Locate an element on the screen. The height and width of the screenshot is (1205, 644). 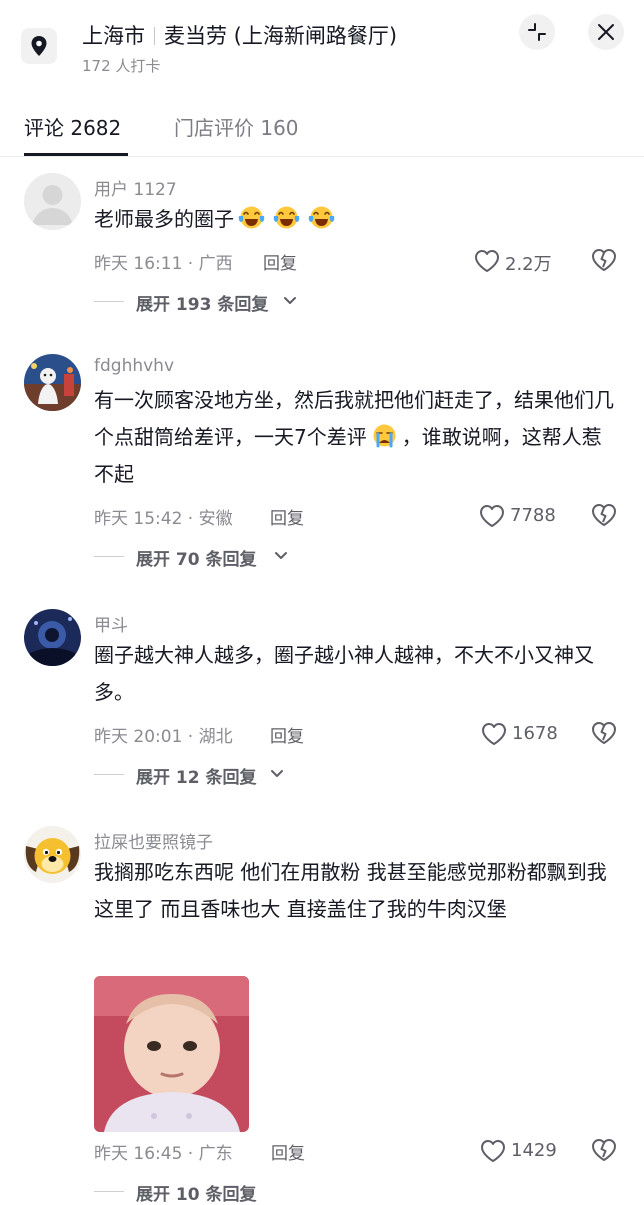
comment-username: 甲斗 is located at coordinates (111, 623).